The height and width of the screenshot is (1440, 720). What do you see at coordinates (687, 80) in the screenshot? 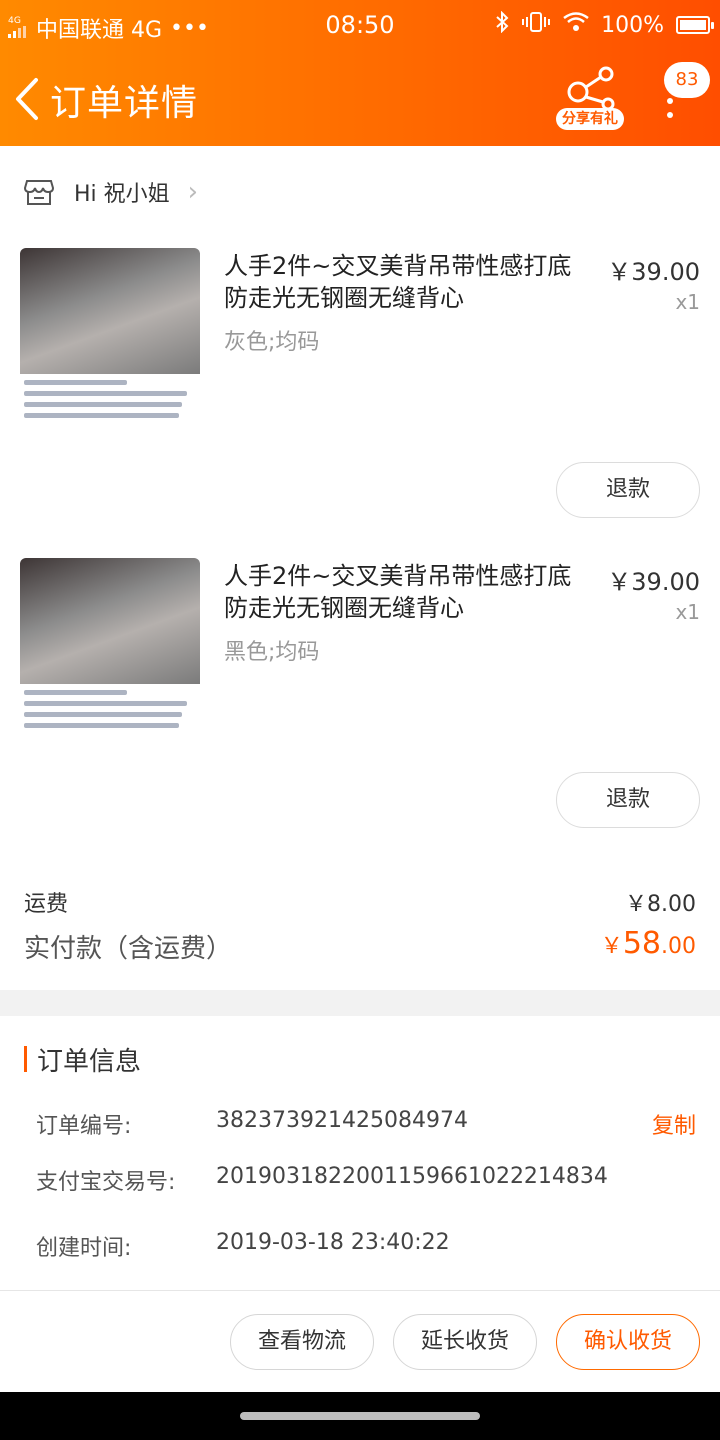
I see `message-count-badge: 83` at bounding box center [687, 80].